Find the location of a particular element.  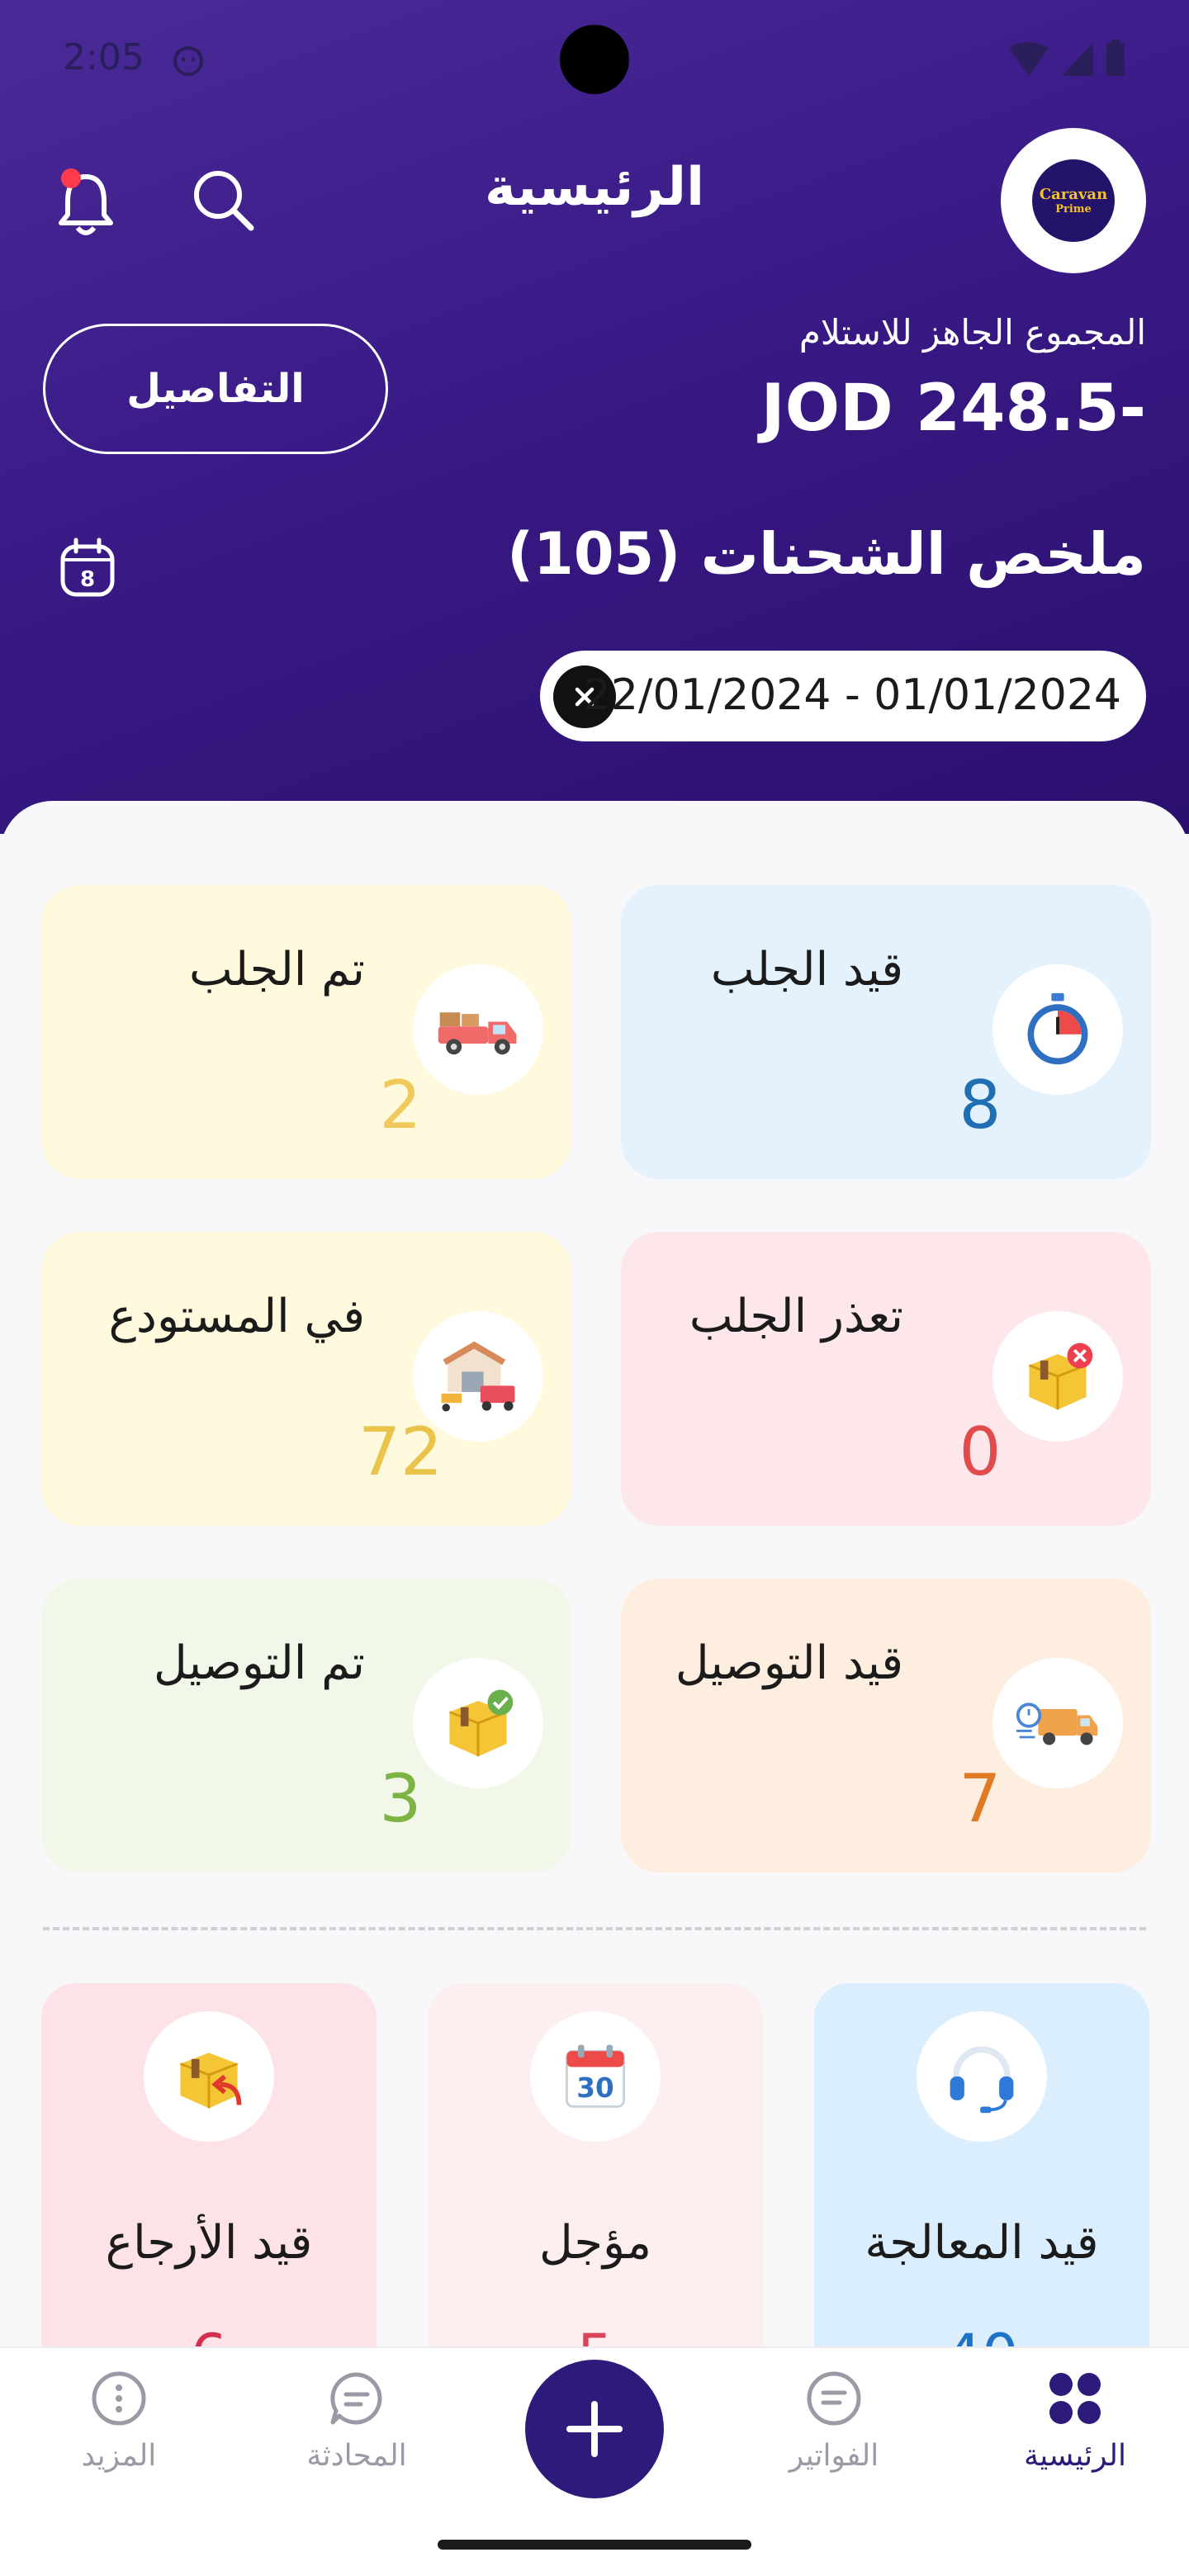

camera-cutout is located at coordinates (594, 59).